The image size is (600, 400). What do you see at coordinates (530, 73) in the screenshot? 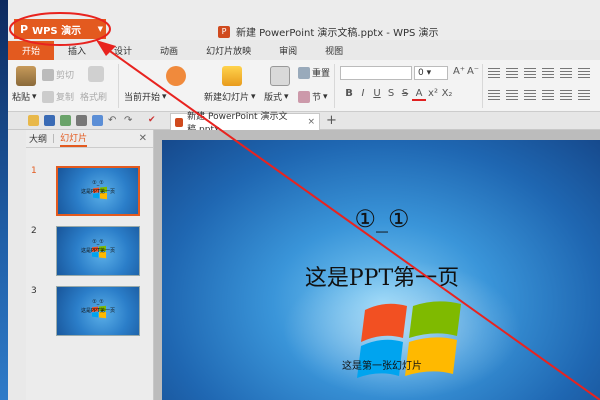
I see `decrease-indent-icon` at bounding box center [530, 73].